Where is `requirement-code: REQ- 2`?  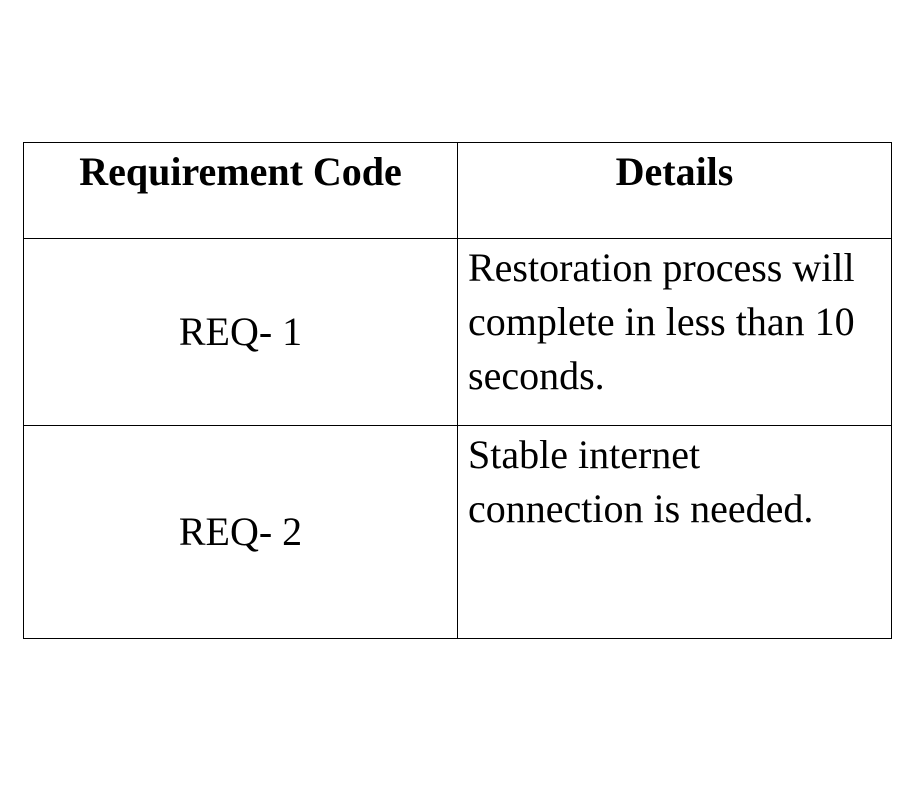 requirement-code: REQ- 2 is located at coordinates (240, 531).